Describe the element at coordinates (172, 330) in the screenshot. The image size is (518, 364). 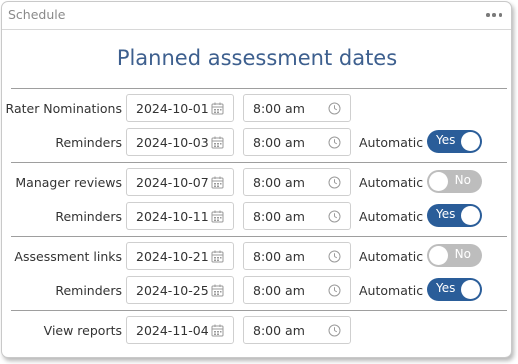
I see `date-value: 2024-11-04` at that location.